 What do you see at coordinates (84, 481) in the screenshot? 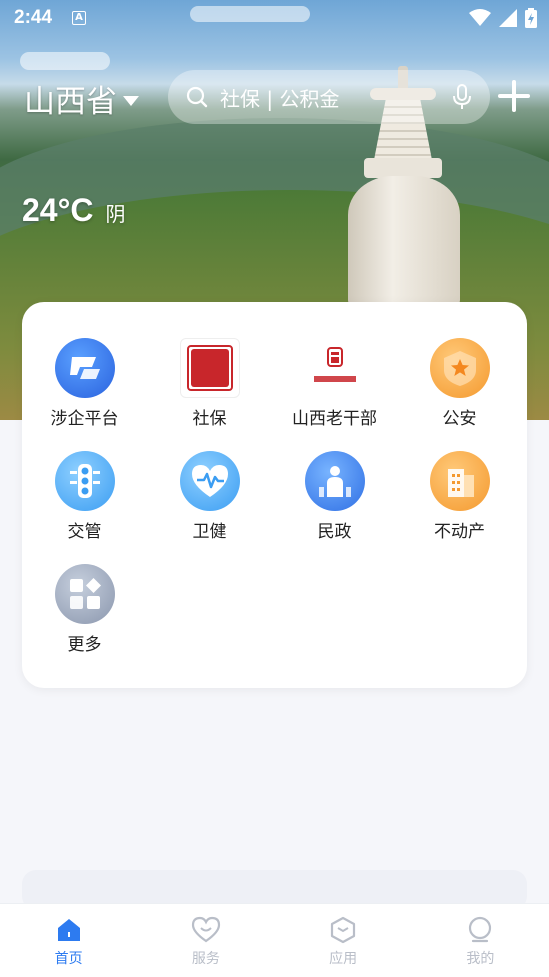
I see `traffic-light-icon` at bounding box center [84, 481].